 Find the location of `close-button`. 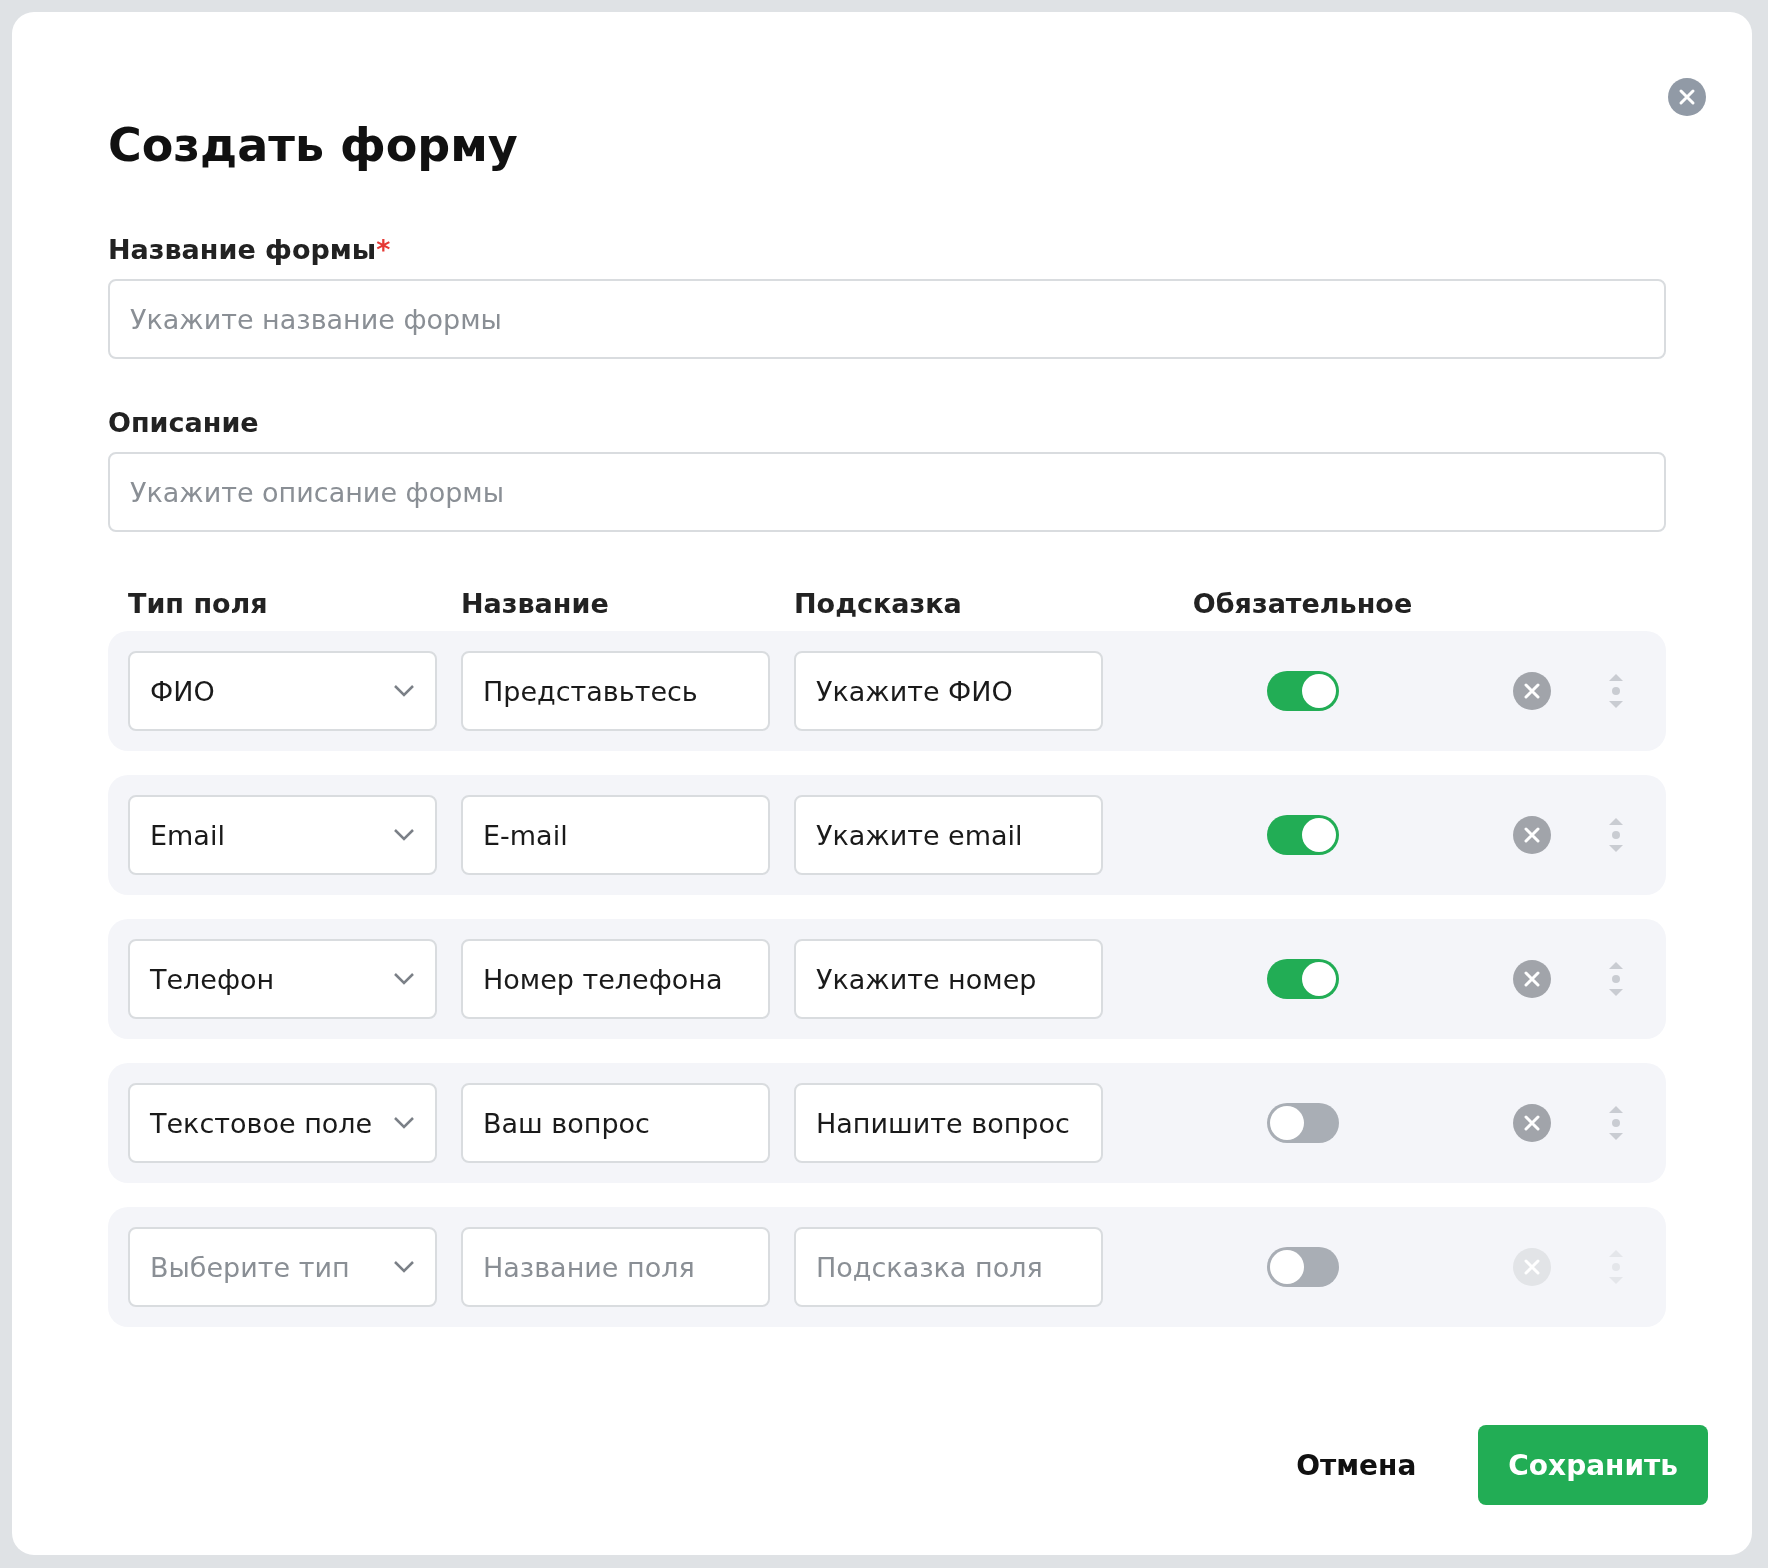

close-button is located at coordinates (1687, 97).